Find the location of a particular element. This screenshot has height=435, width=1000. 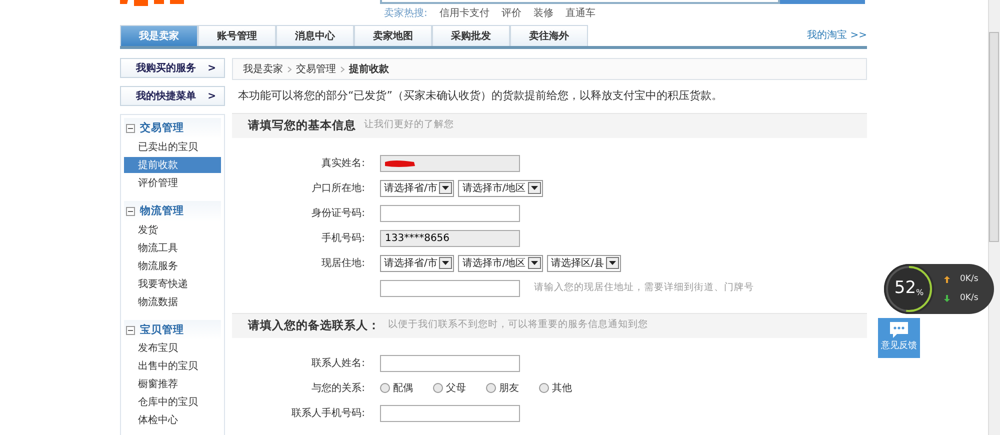

breadcrumb-link: 我是卖家 is located at coordinates (263, 69).